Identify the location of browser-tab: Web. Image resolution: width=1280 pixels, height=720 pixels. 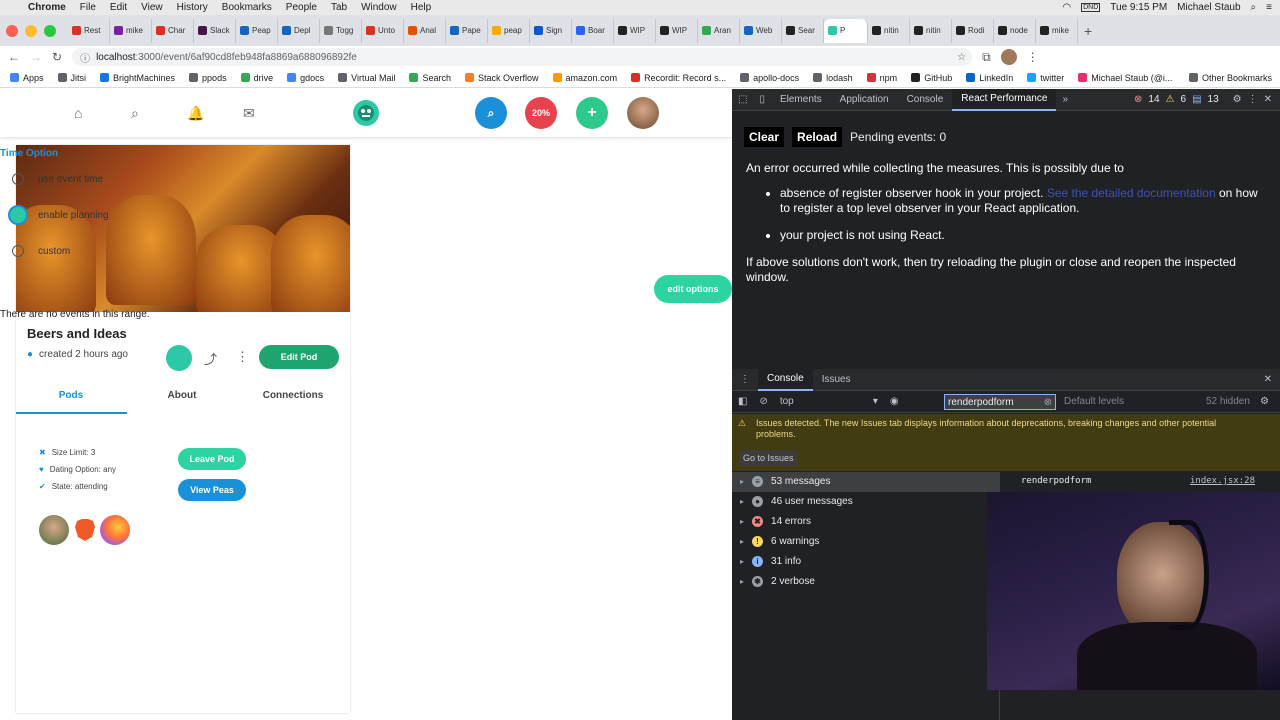
(761, 30).